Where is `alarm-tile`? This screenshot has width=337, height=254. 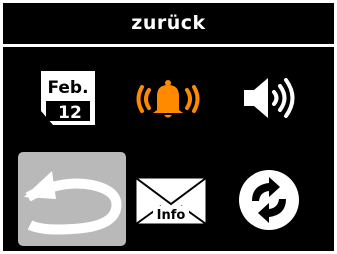 alarm-tile is located at coordinates (168, 98).